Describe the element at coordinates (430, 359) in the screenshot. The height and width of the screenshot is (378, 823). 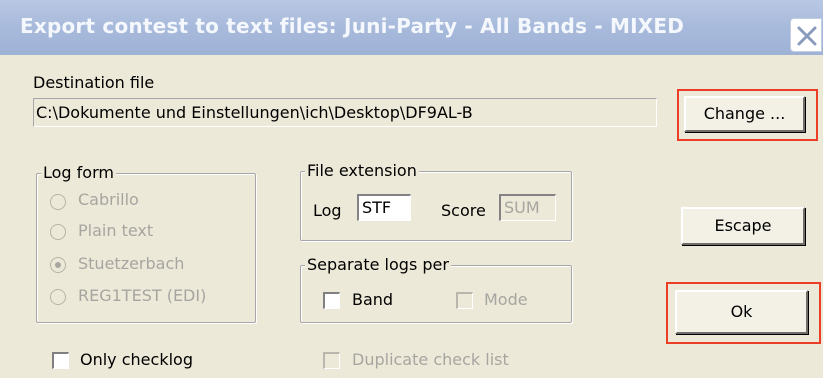
I see `duplicate-check-list-label: Duplicate check list` at that location.